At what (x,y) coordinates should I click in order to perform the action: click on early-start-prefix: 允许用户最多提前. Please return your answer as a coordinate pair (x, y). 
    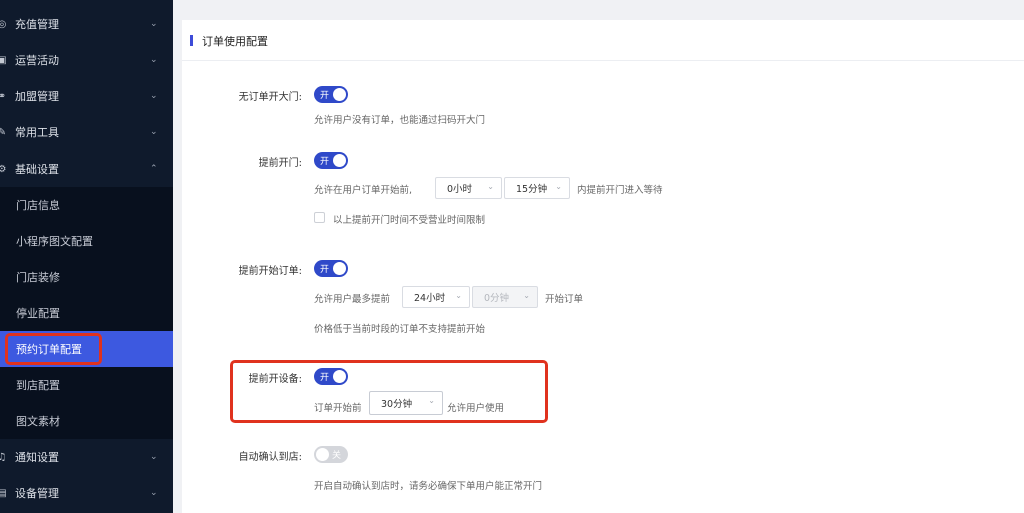
    Looking at the image, I should click on (352, 299).